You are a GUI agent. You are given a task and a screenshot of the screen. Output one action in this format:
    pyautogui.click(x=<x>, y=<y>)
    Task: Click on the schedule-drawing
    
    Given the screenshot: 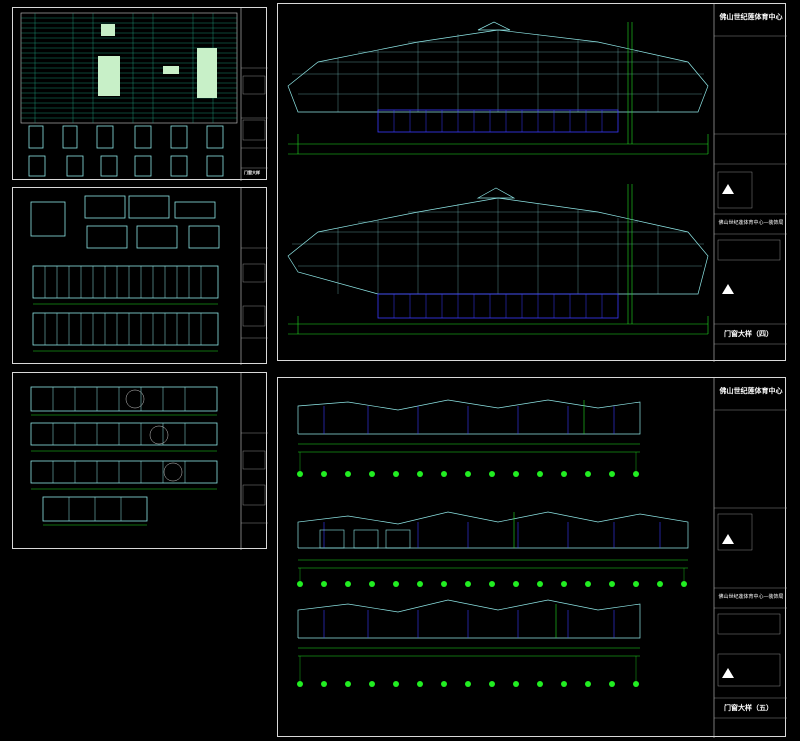 What is the action you would take?
    pyautogui.click(x=144, y=94)
    